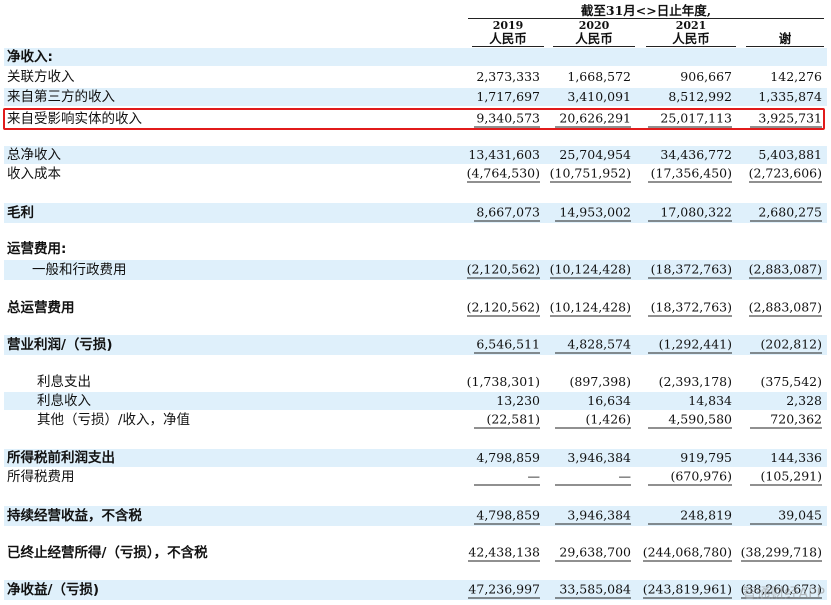  Describe the element at coordinates (690, 516) in the screenshot. I see `row-value: 248,819` at that location.